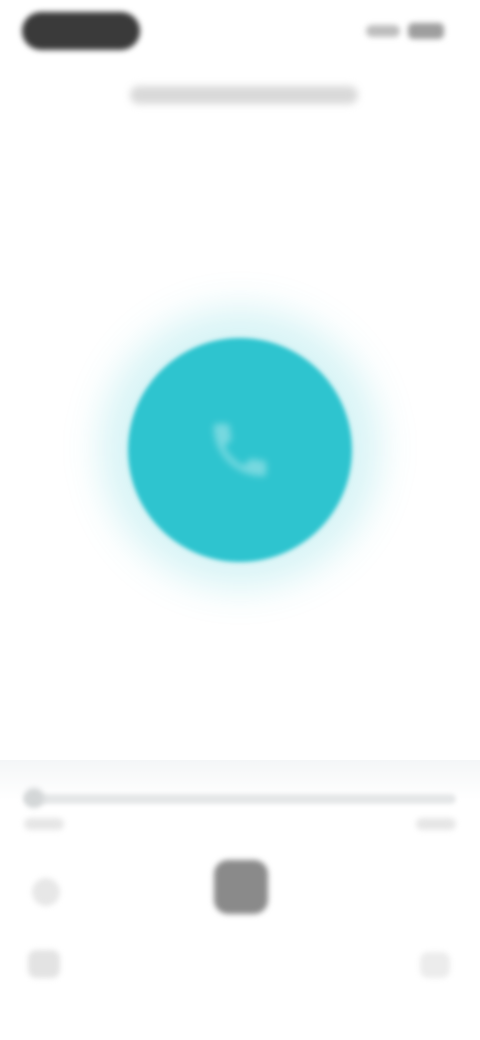 The width and height of the screenshot is (480, 1040). I want to click on status-pill, so click(81, 31).